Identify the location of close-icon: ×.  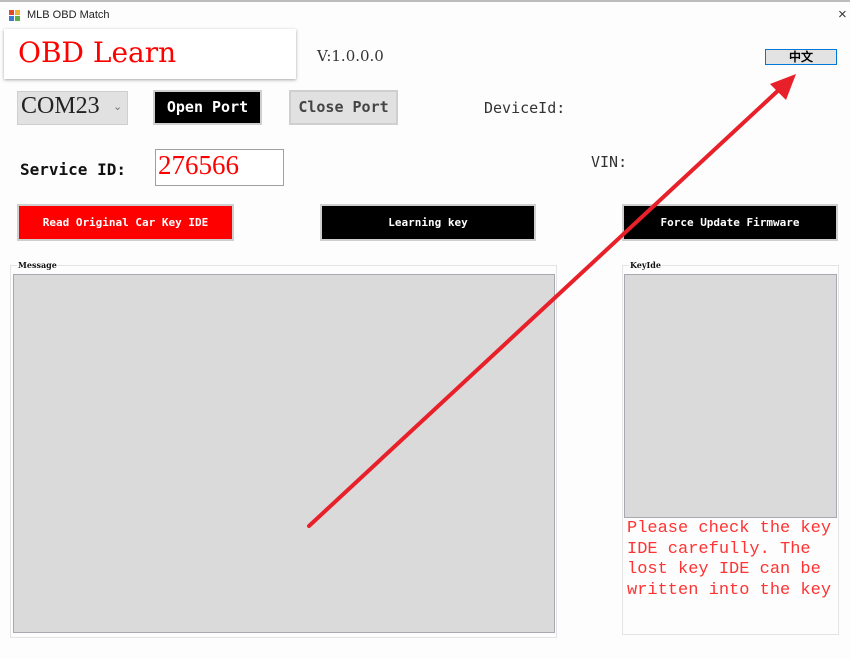
(842, 14).